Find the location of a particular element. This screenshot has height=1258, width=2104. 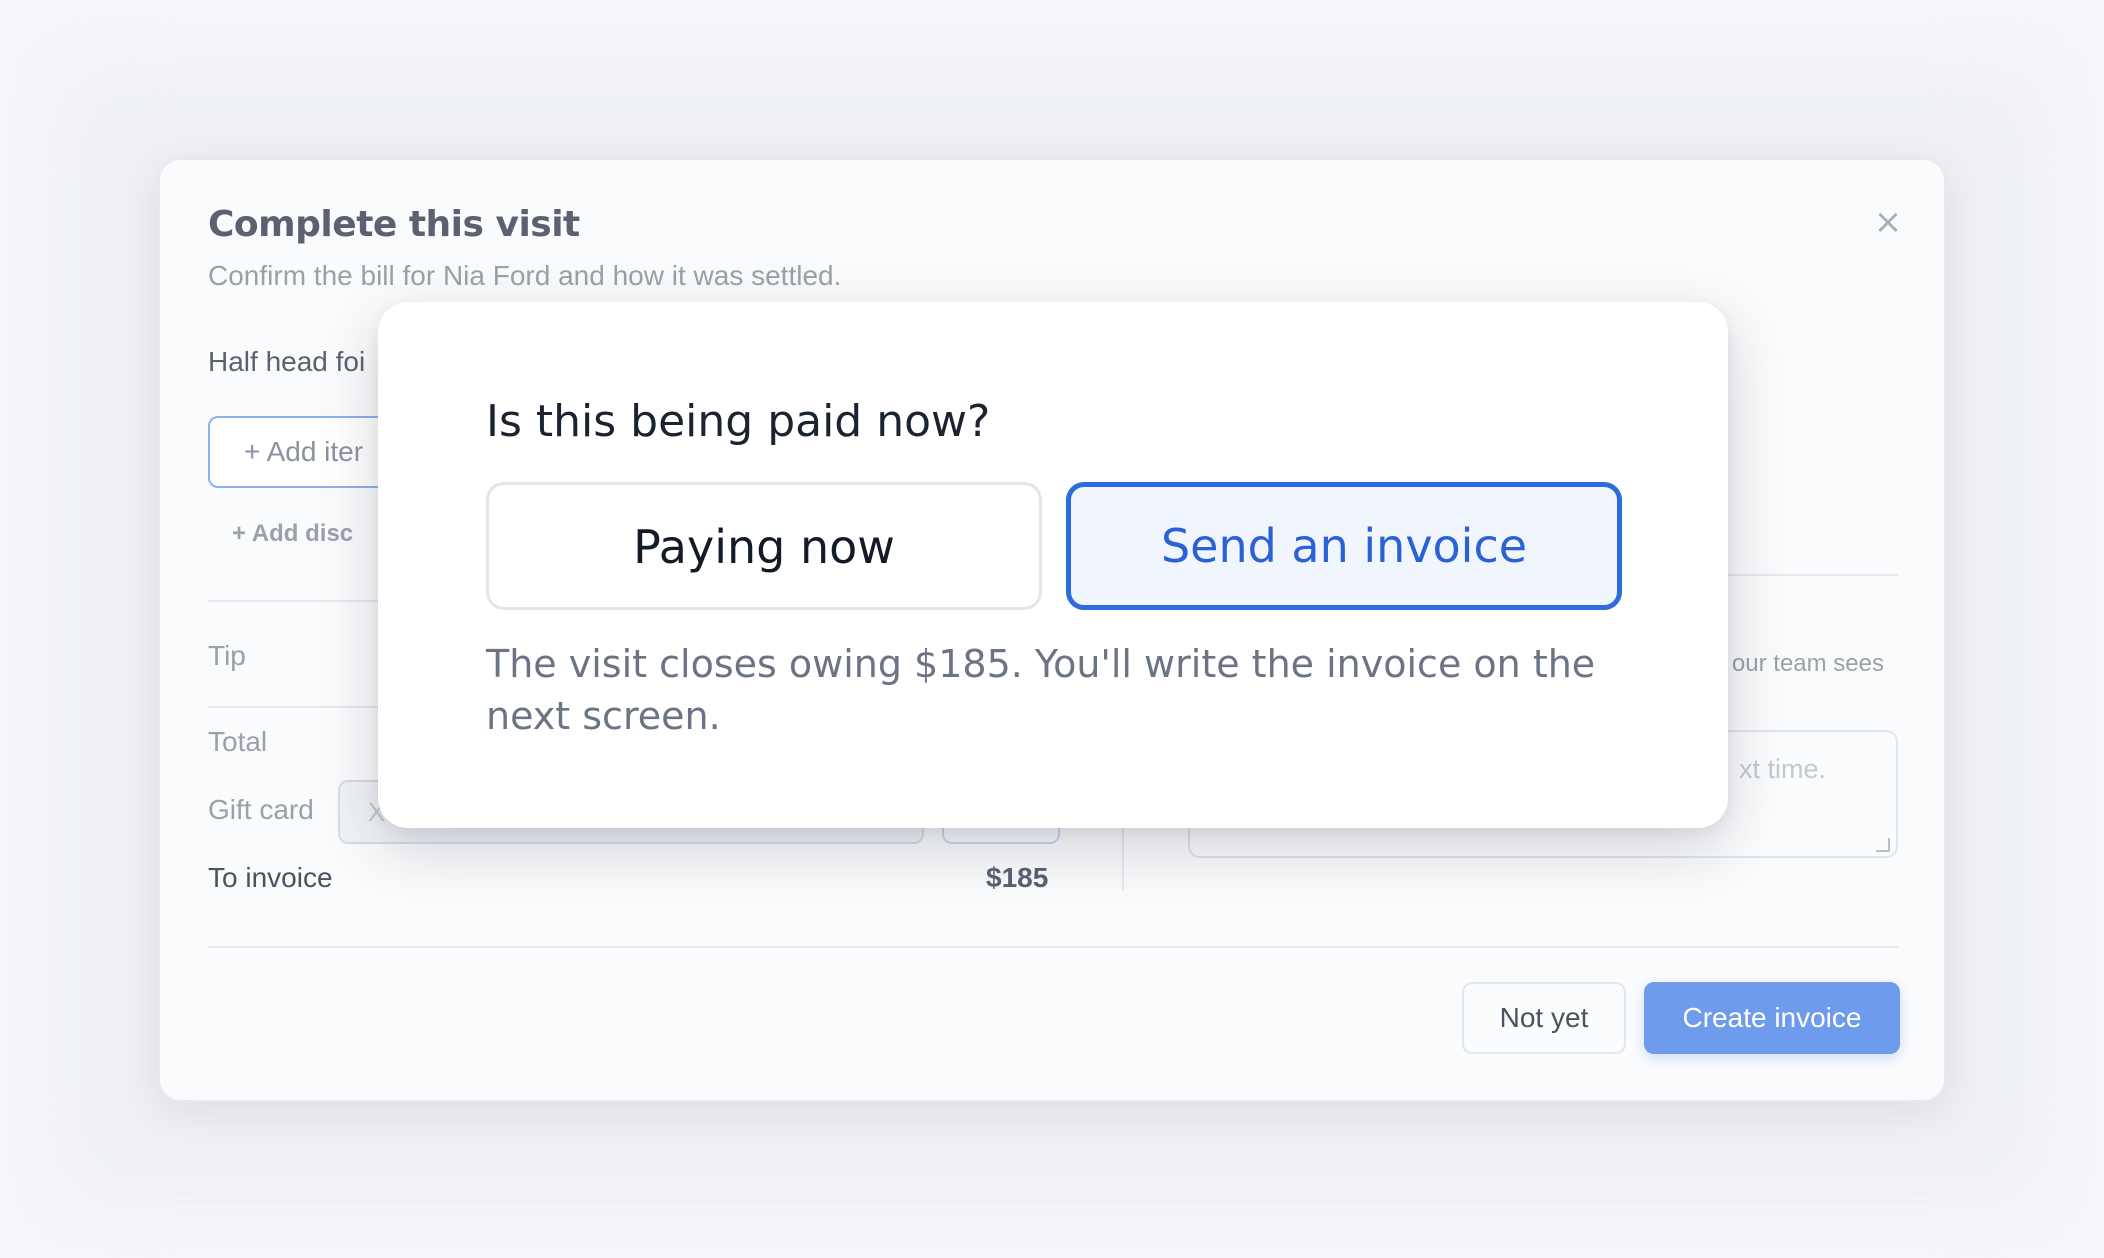

send-invoice-option: Send an invoice is located at coordinates (1344, 546).